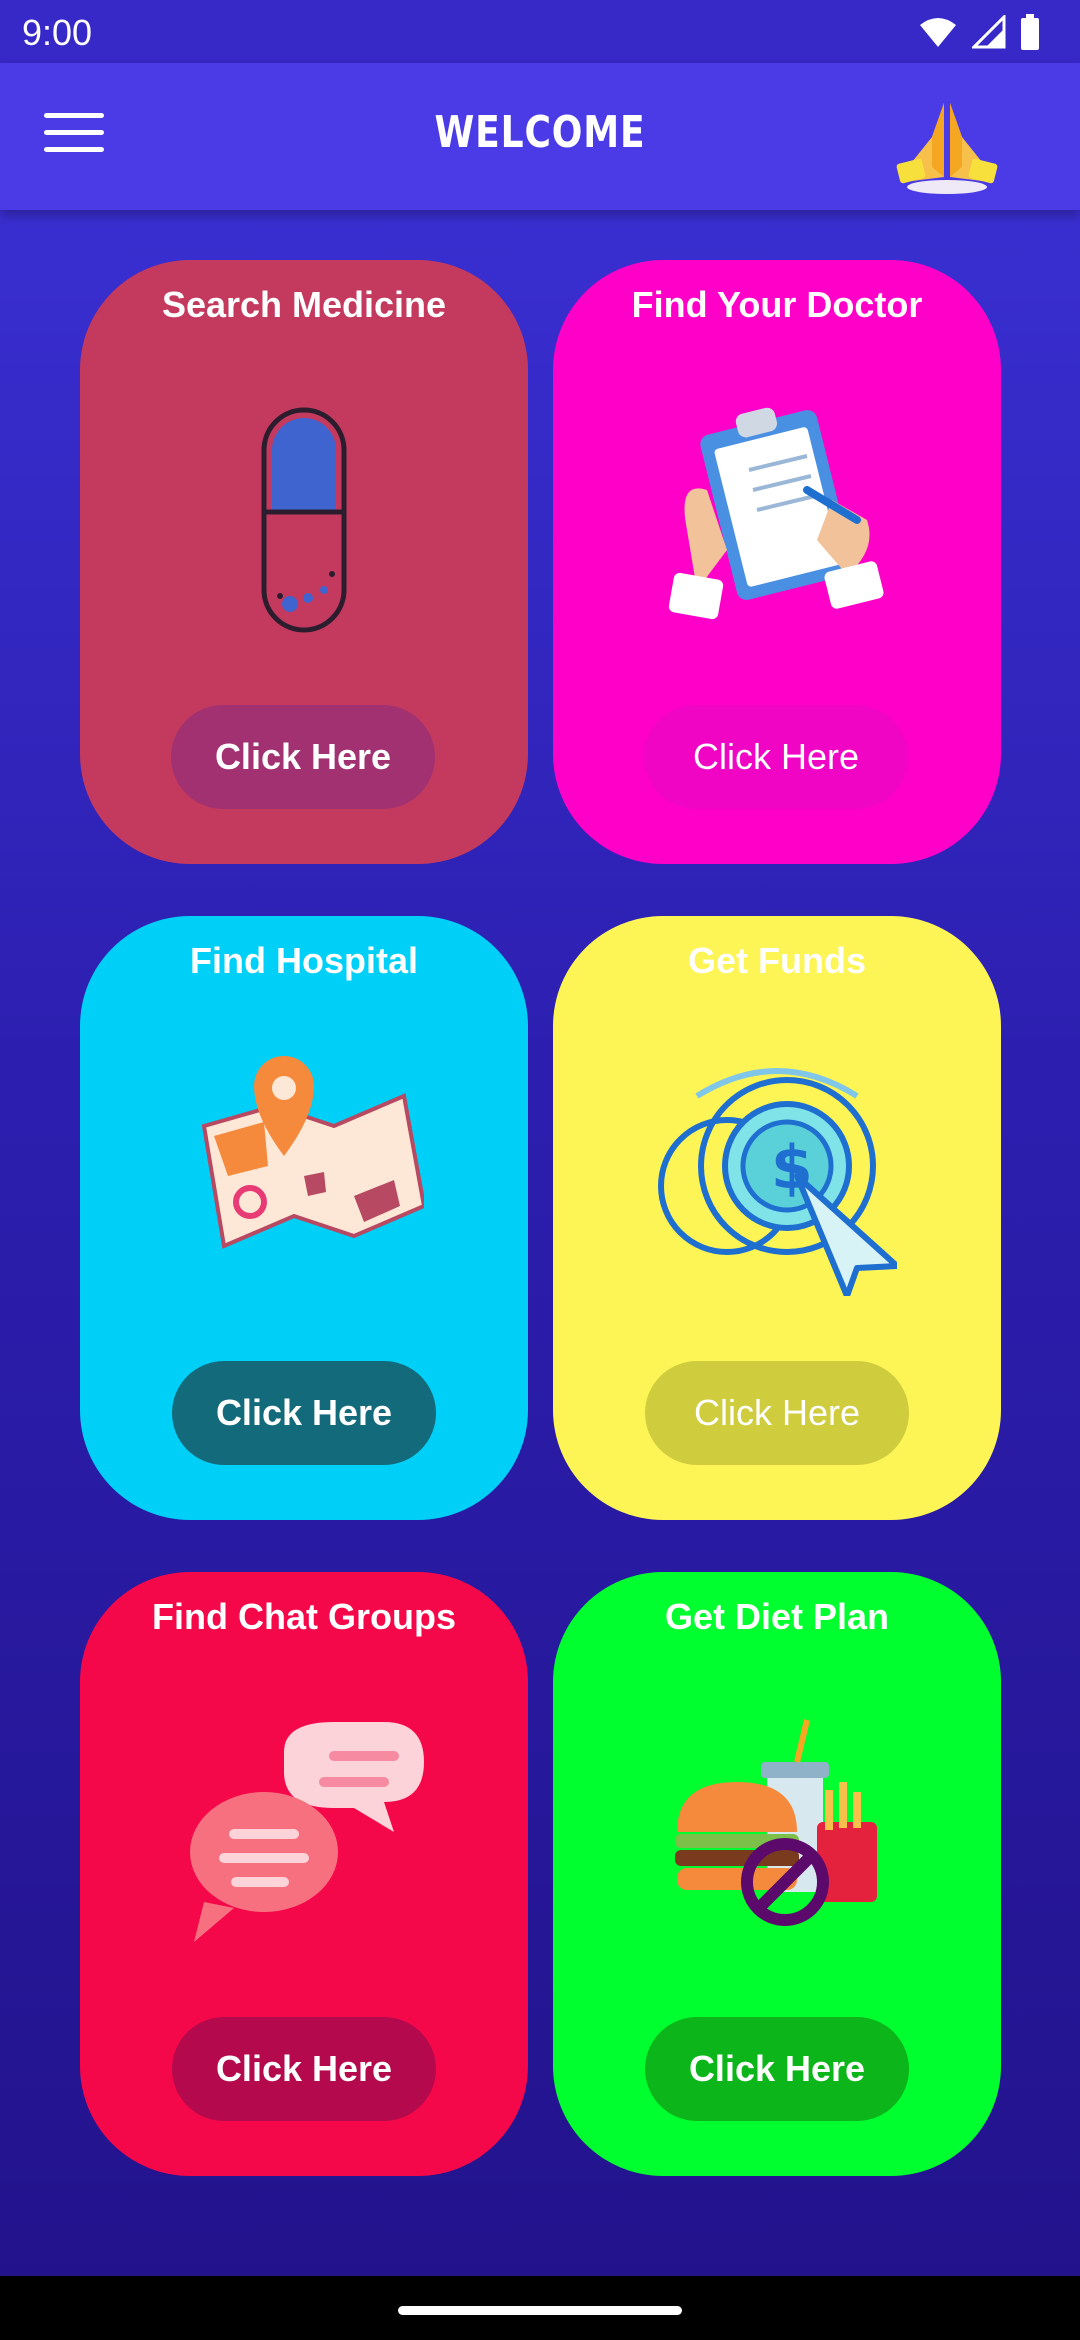  What do you see at coordinates (304, 1616) in the screenshot?
I see `card-title: Find Chat Groups` at bounding box center [304, 1616].